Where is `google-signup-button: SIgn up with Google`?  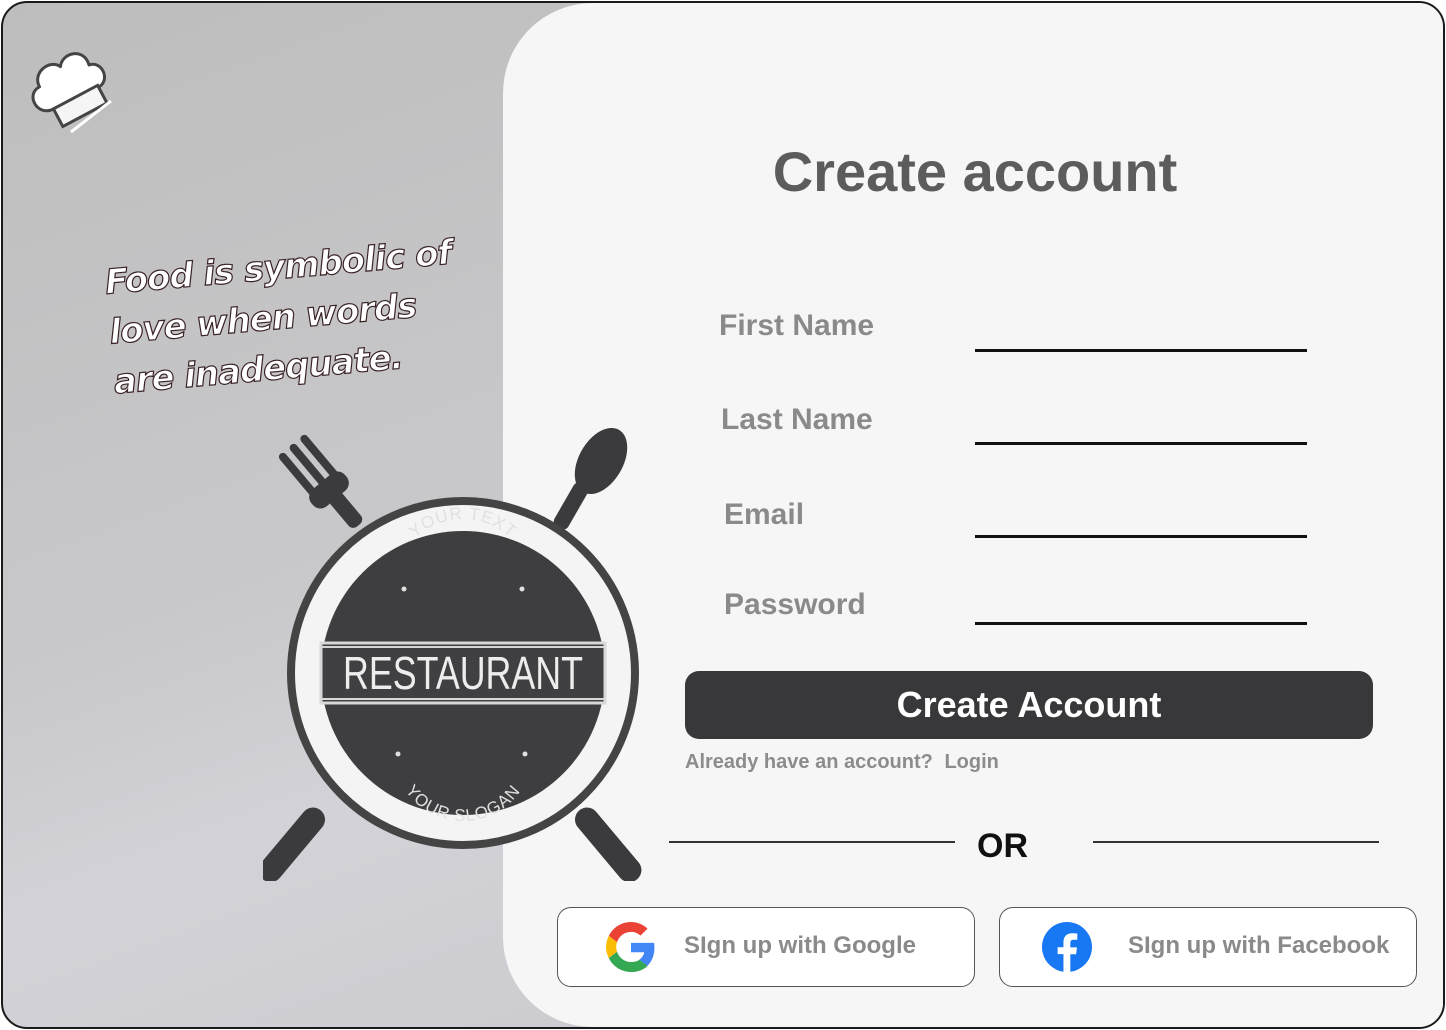
google-signup-button: SIgn up with Google is located at coordinates (766, 947).